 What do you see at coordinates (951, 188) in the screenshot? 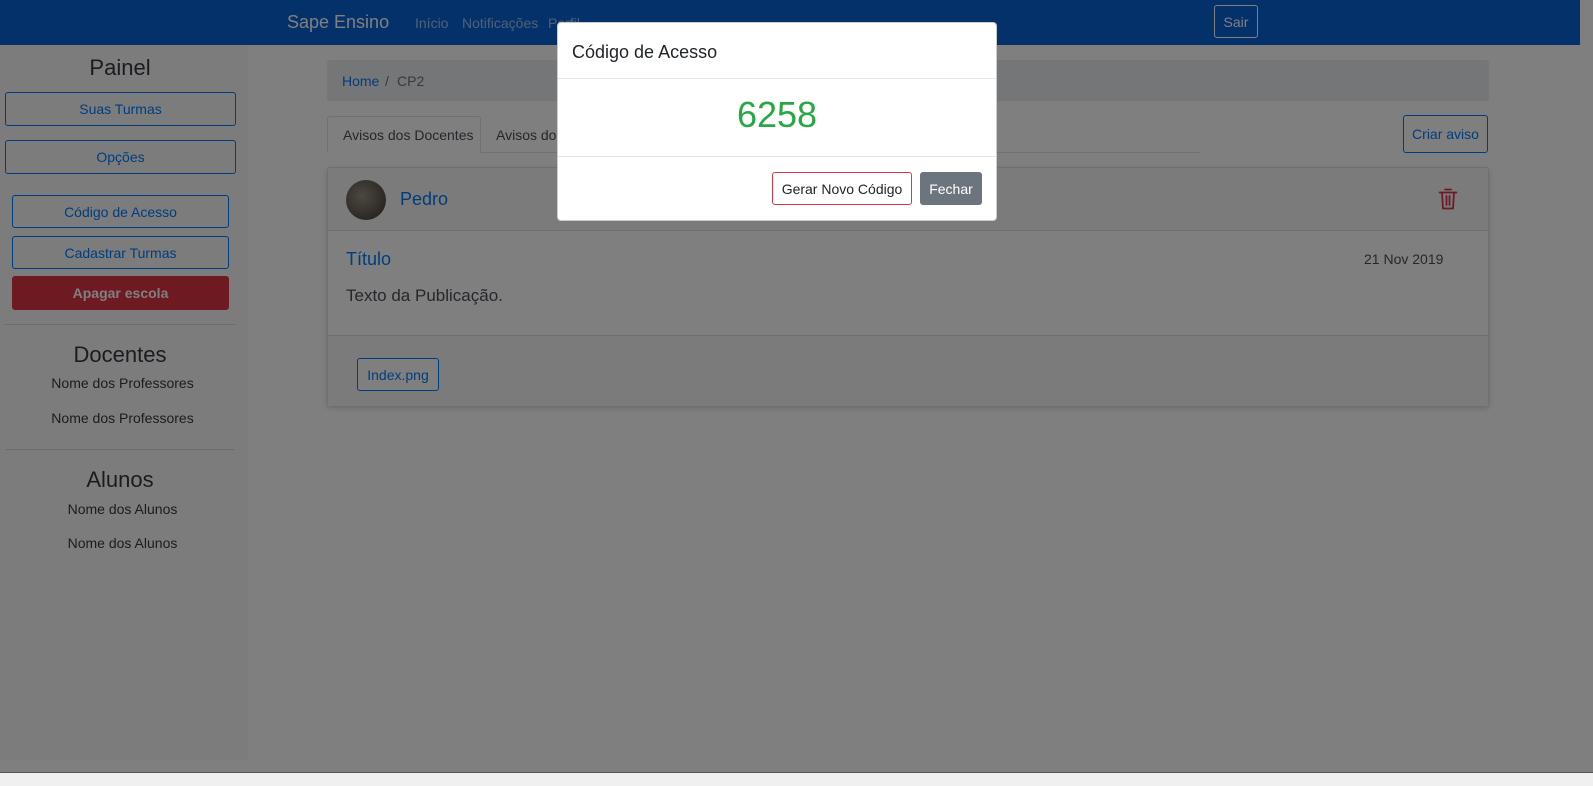
I see `close-modal-button: Fechar` at bounding box center [951, 188].